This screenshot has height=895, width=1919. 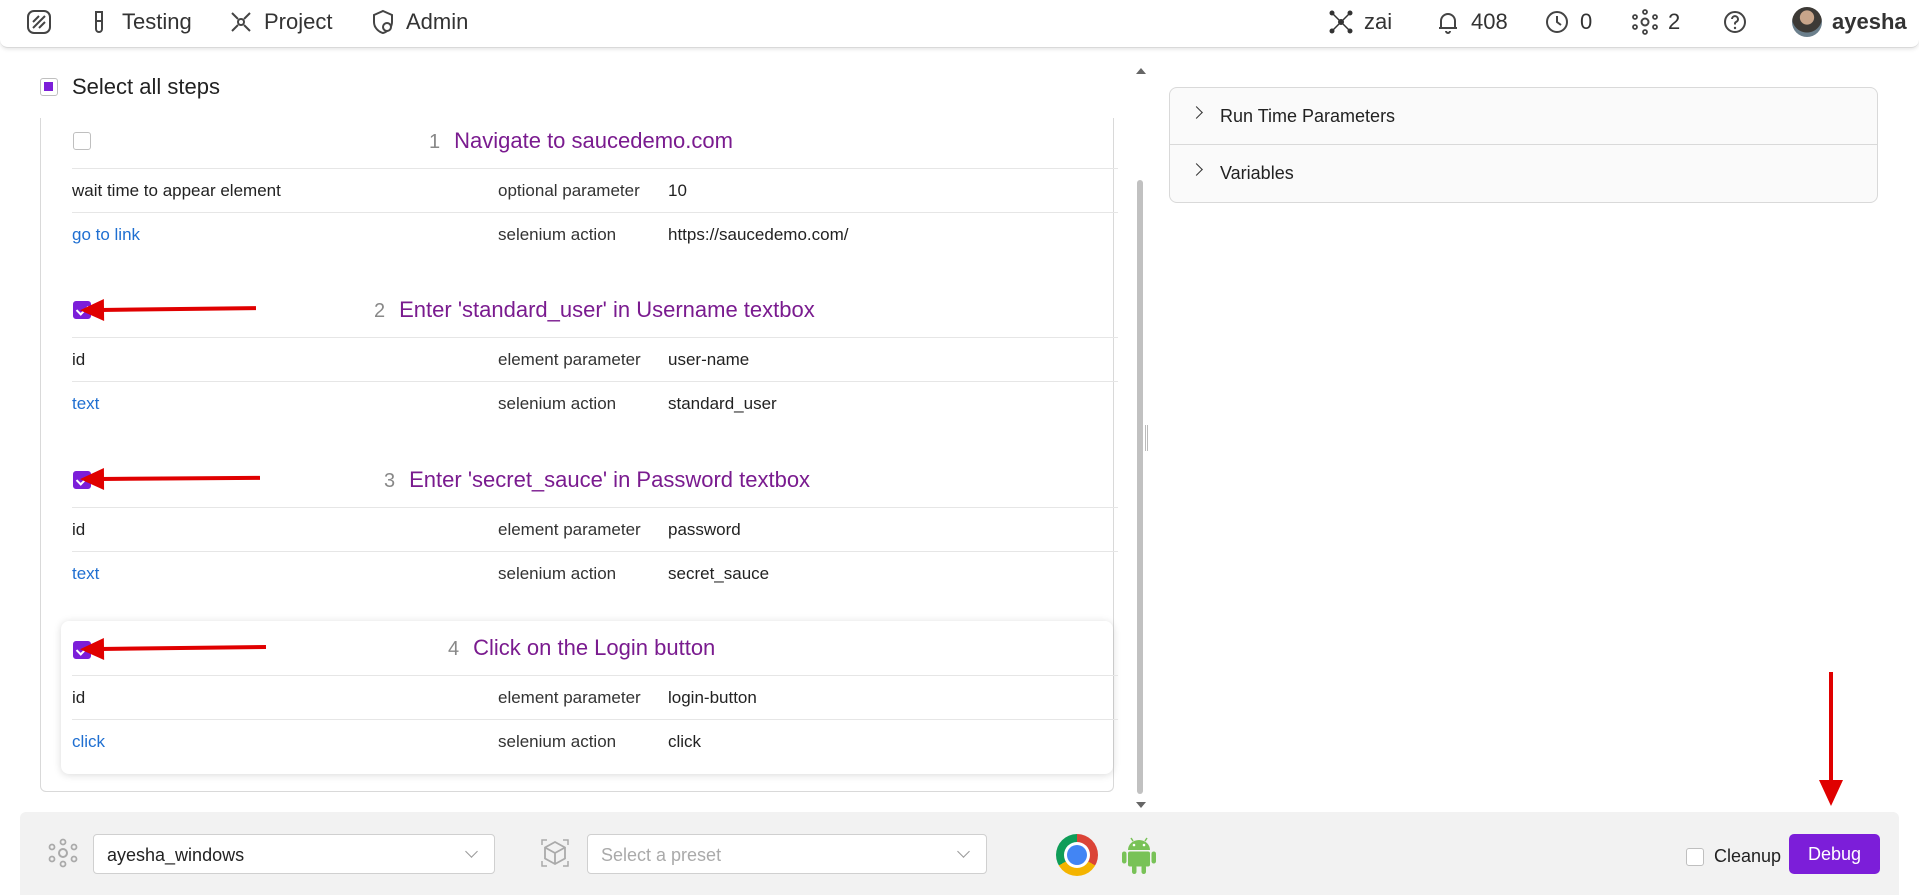 I want to click on select-all-steps: Select all steps, so click(x=130, y=87).